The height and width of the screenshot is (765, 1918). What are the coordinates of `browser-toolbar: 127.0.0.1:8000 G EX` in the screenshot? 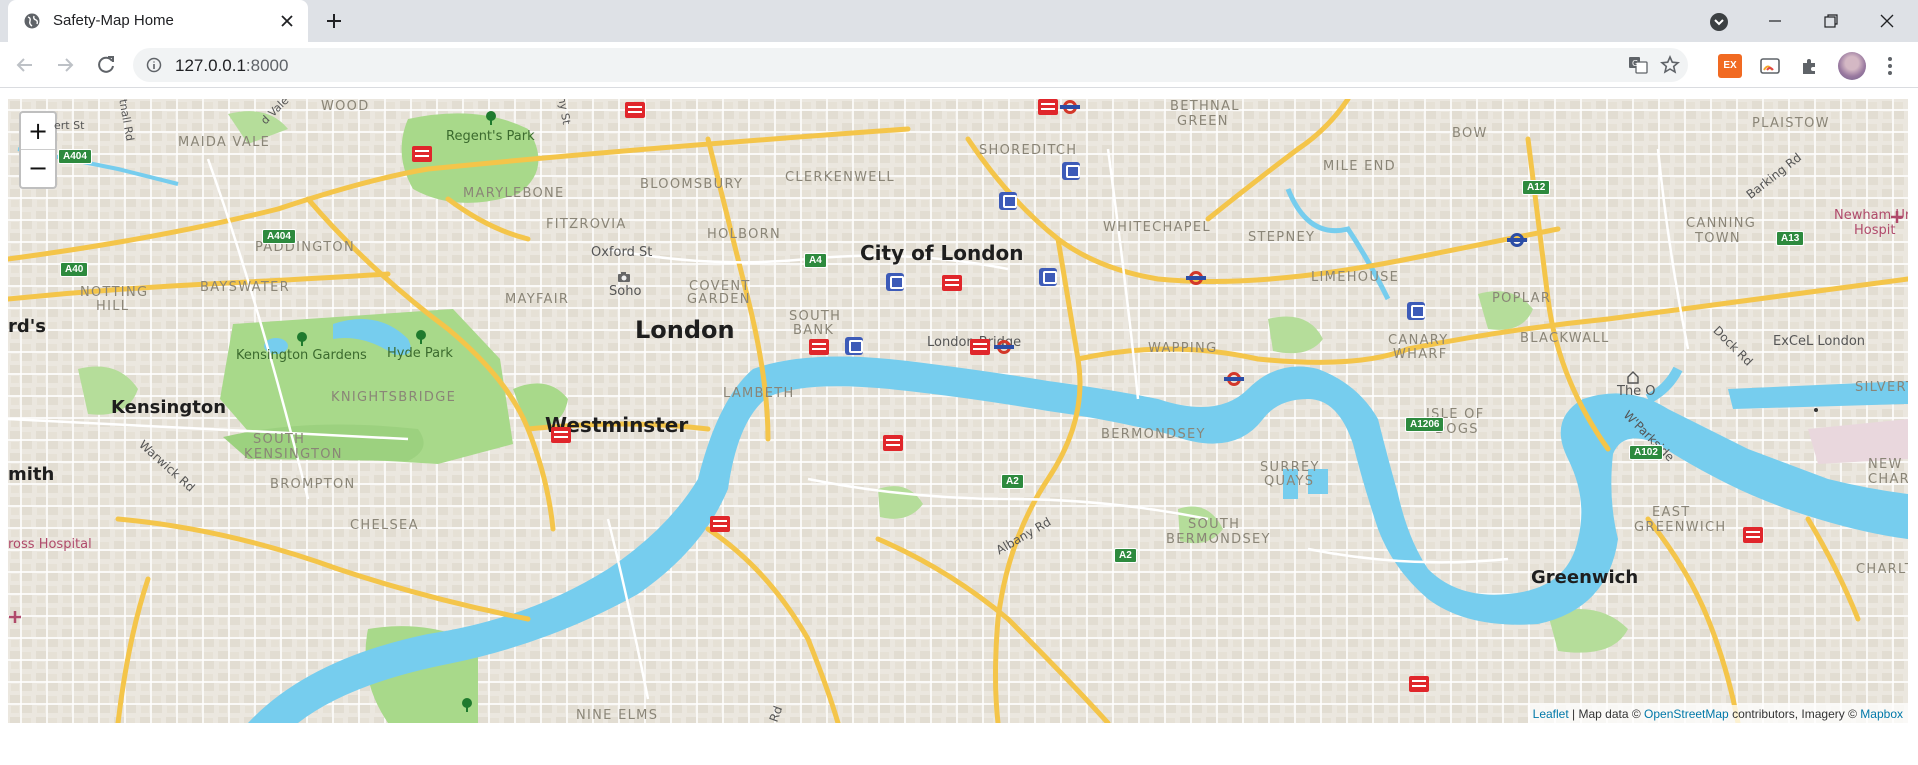 It's located at (959, 65).